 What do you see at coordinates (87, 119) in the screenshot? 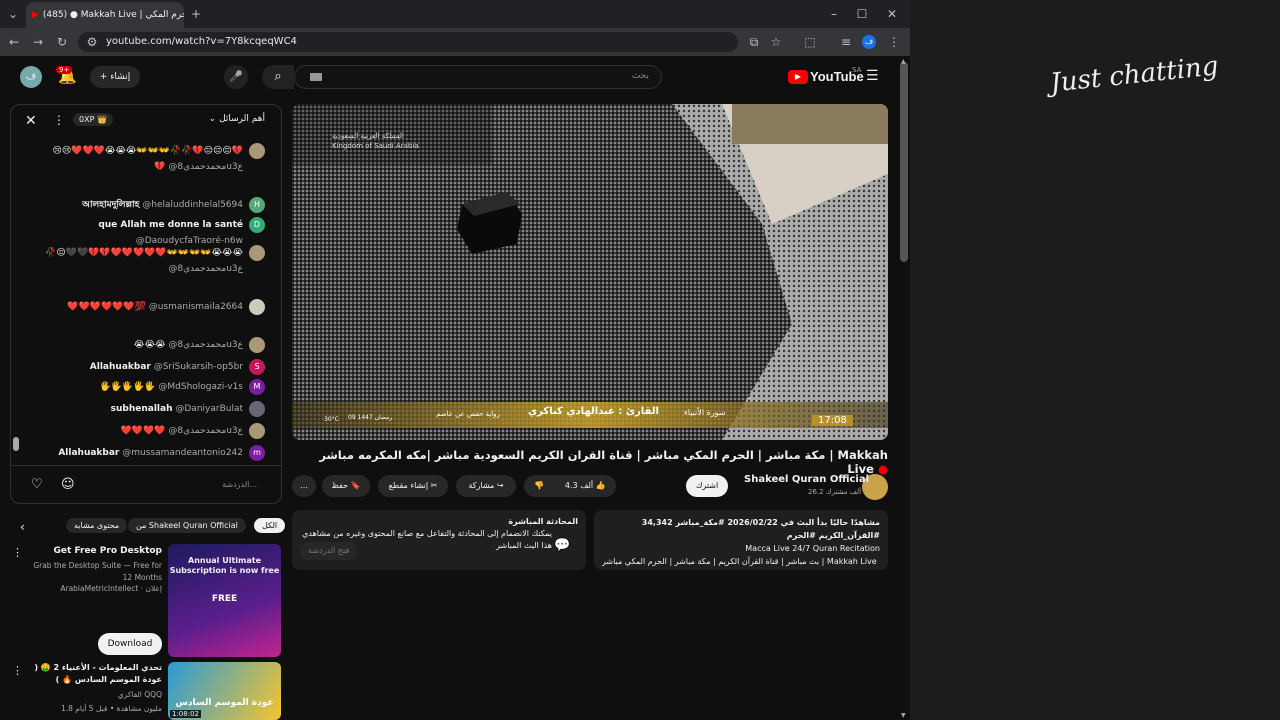
I see `xp-label: 0XP` at bounding box center [87, 119].